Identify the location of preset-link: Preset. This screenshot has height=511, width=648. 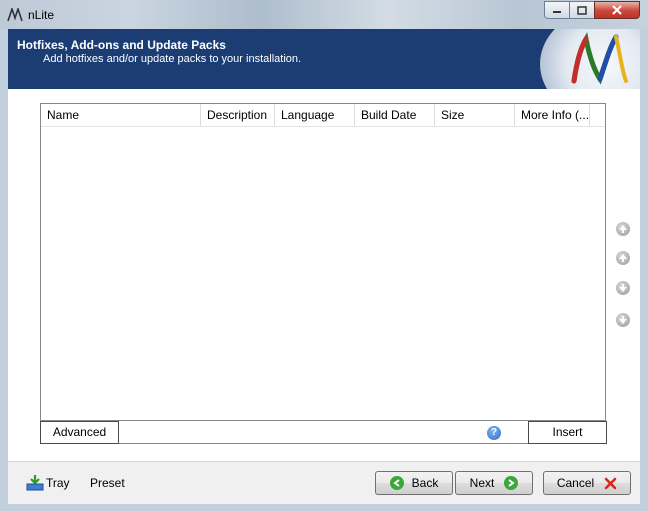
(107, 483).